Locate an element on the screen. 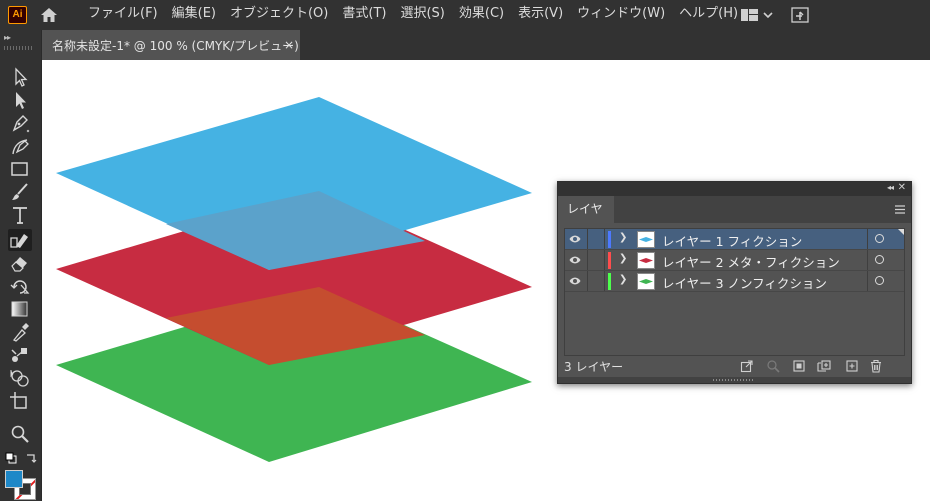 The width and height of the screenshot is (930, 501). arrange-documents-icon is located at coordinates (801, 15).